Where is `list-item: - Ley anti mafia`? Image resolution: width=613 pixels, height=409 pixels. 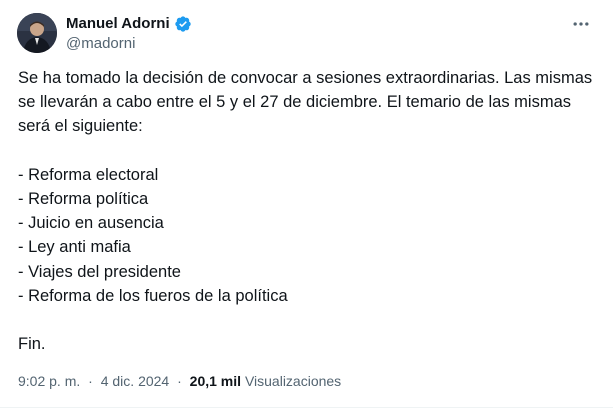
list-item: - Ley anti mafia is located at coordinates (74, 247).